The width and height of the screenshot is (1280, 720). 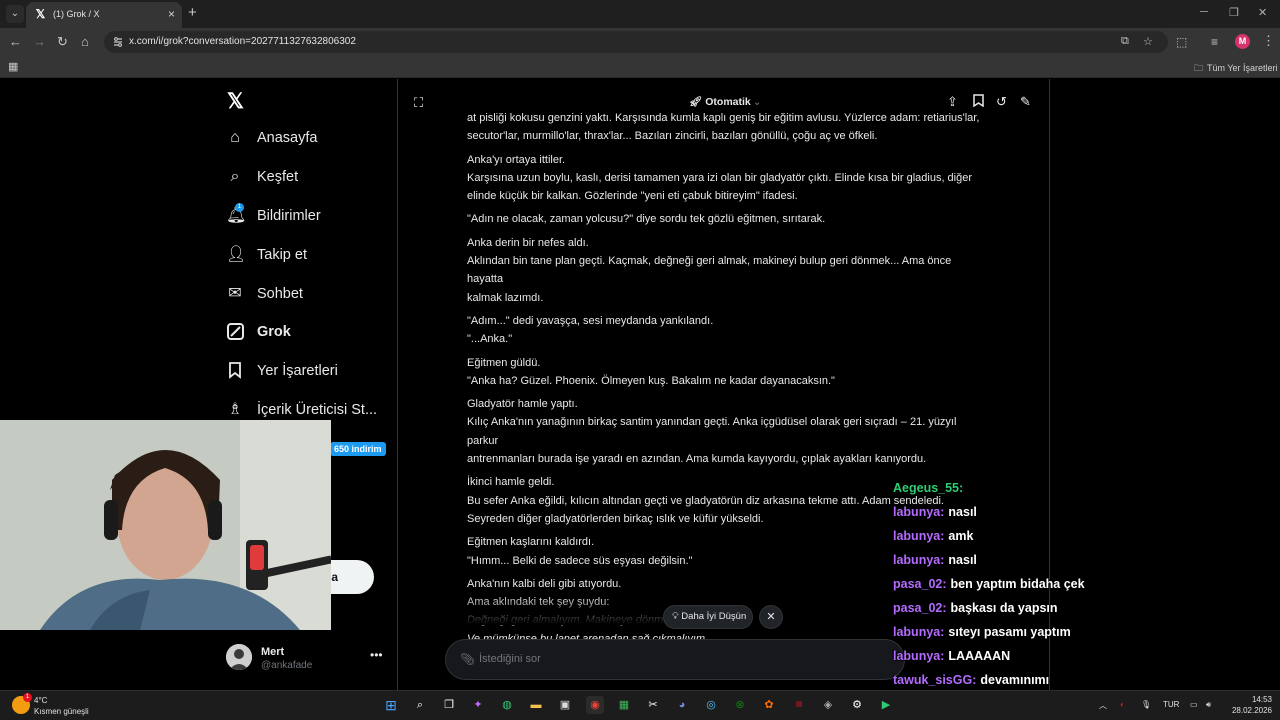 I want to click on attach-icon: 📎︎, so click(x=467, y=659).